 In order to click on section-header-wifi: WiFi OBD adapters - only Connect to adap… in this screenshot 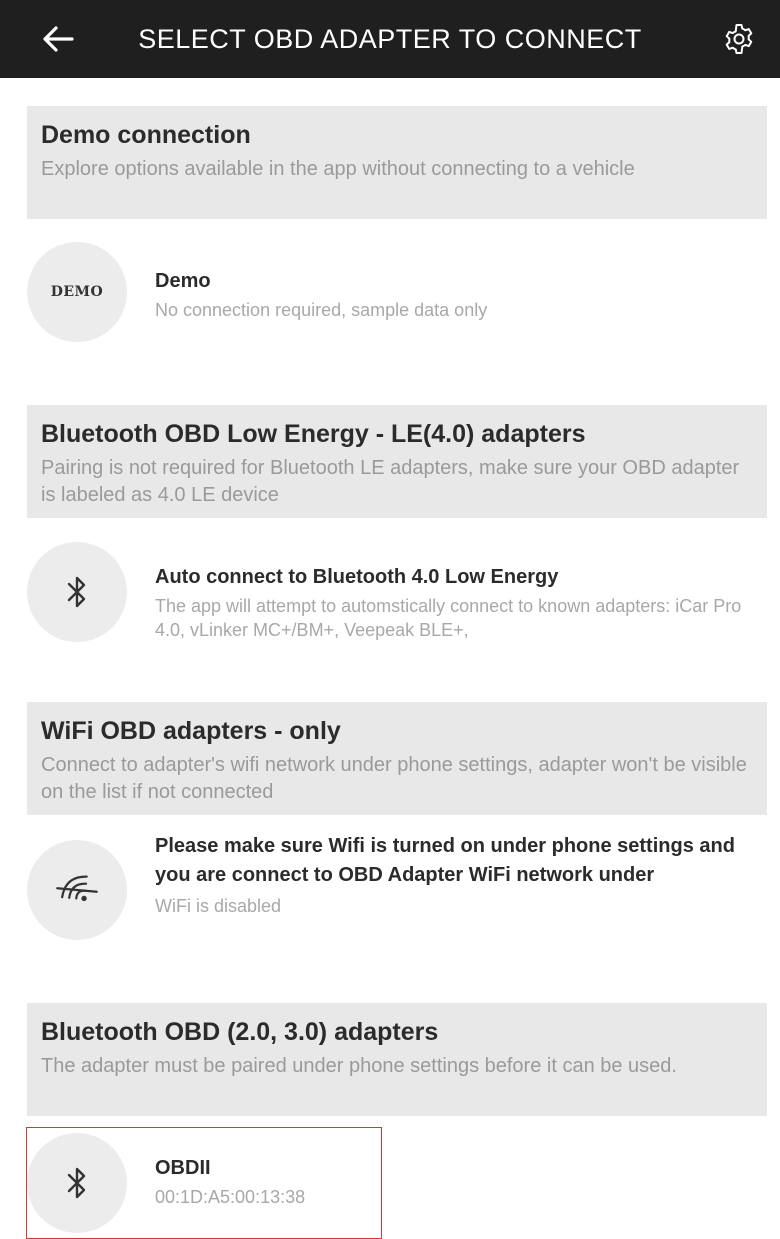, I will do `click(397, 758)`.